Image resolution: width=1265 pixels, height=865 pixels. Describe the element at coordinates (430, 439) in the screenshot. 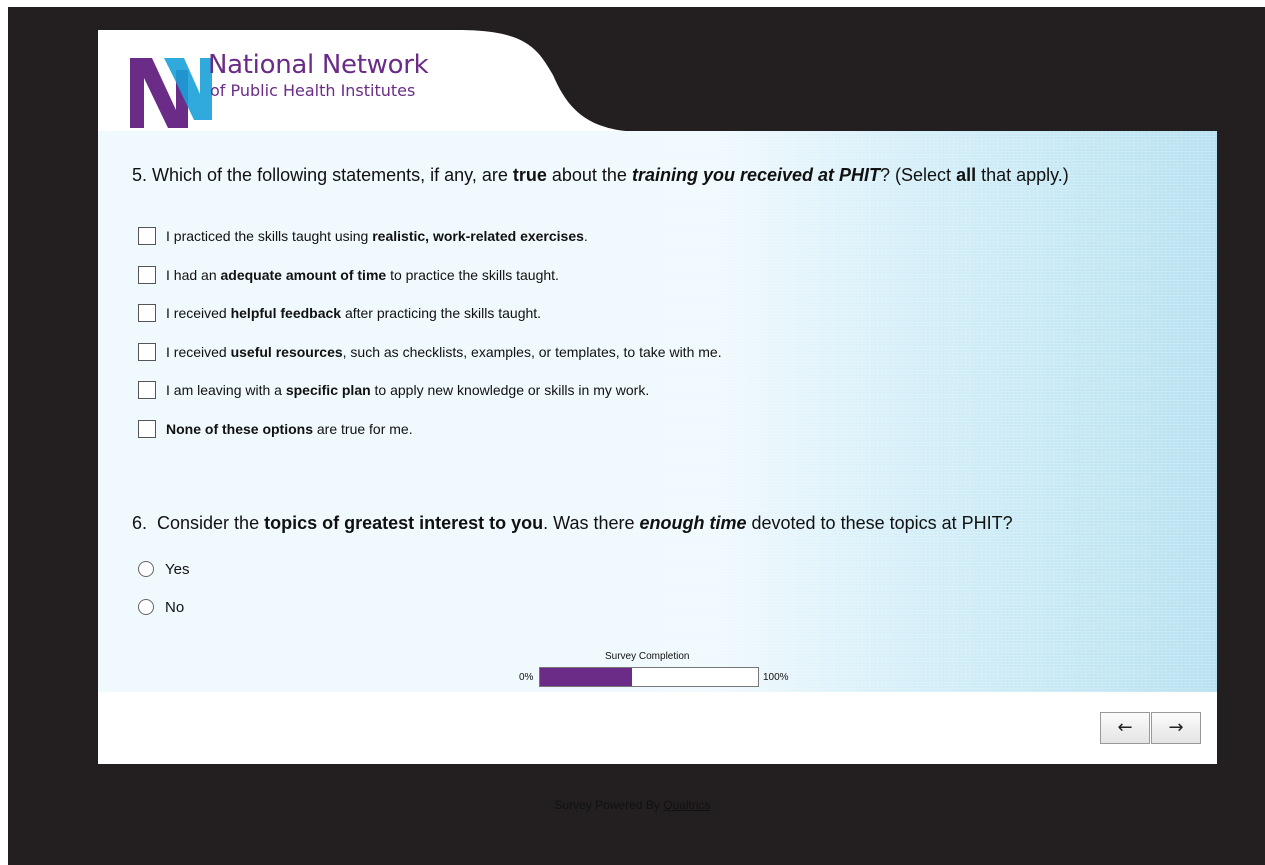

I see `checkbox-option: None of these options are true for me.` at that location.